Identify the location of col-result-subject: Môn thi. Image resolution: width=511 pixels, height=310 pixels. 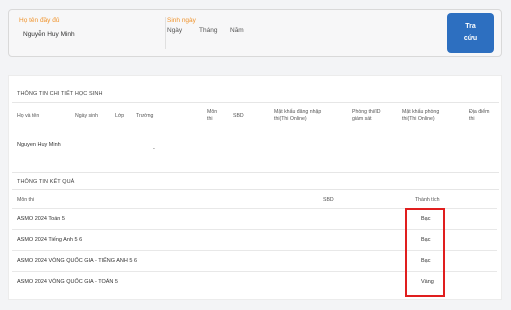
(26, 200).